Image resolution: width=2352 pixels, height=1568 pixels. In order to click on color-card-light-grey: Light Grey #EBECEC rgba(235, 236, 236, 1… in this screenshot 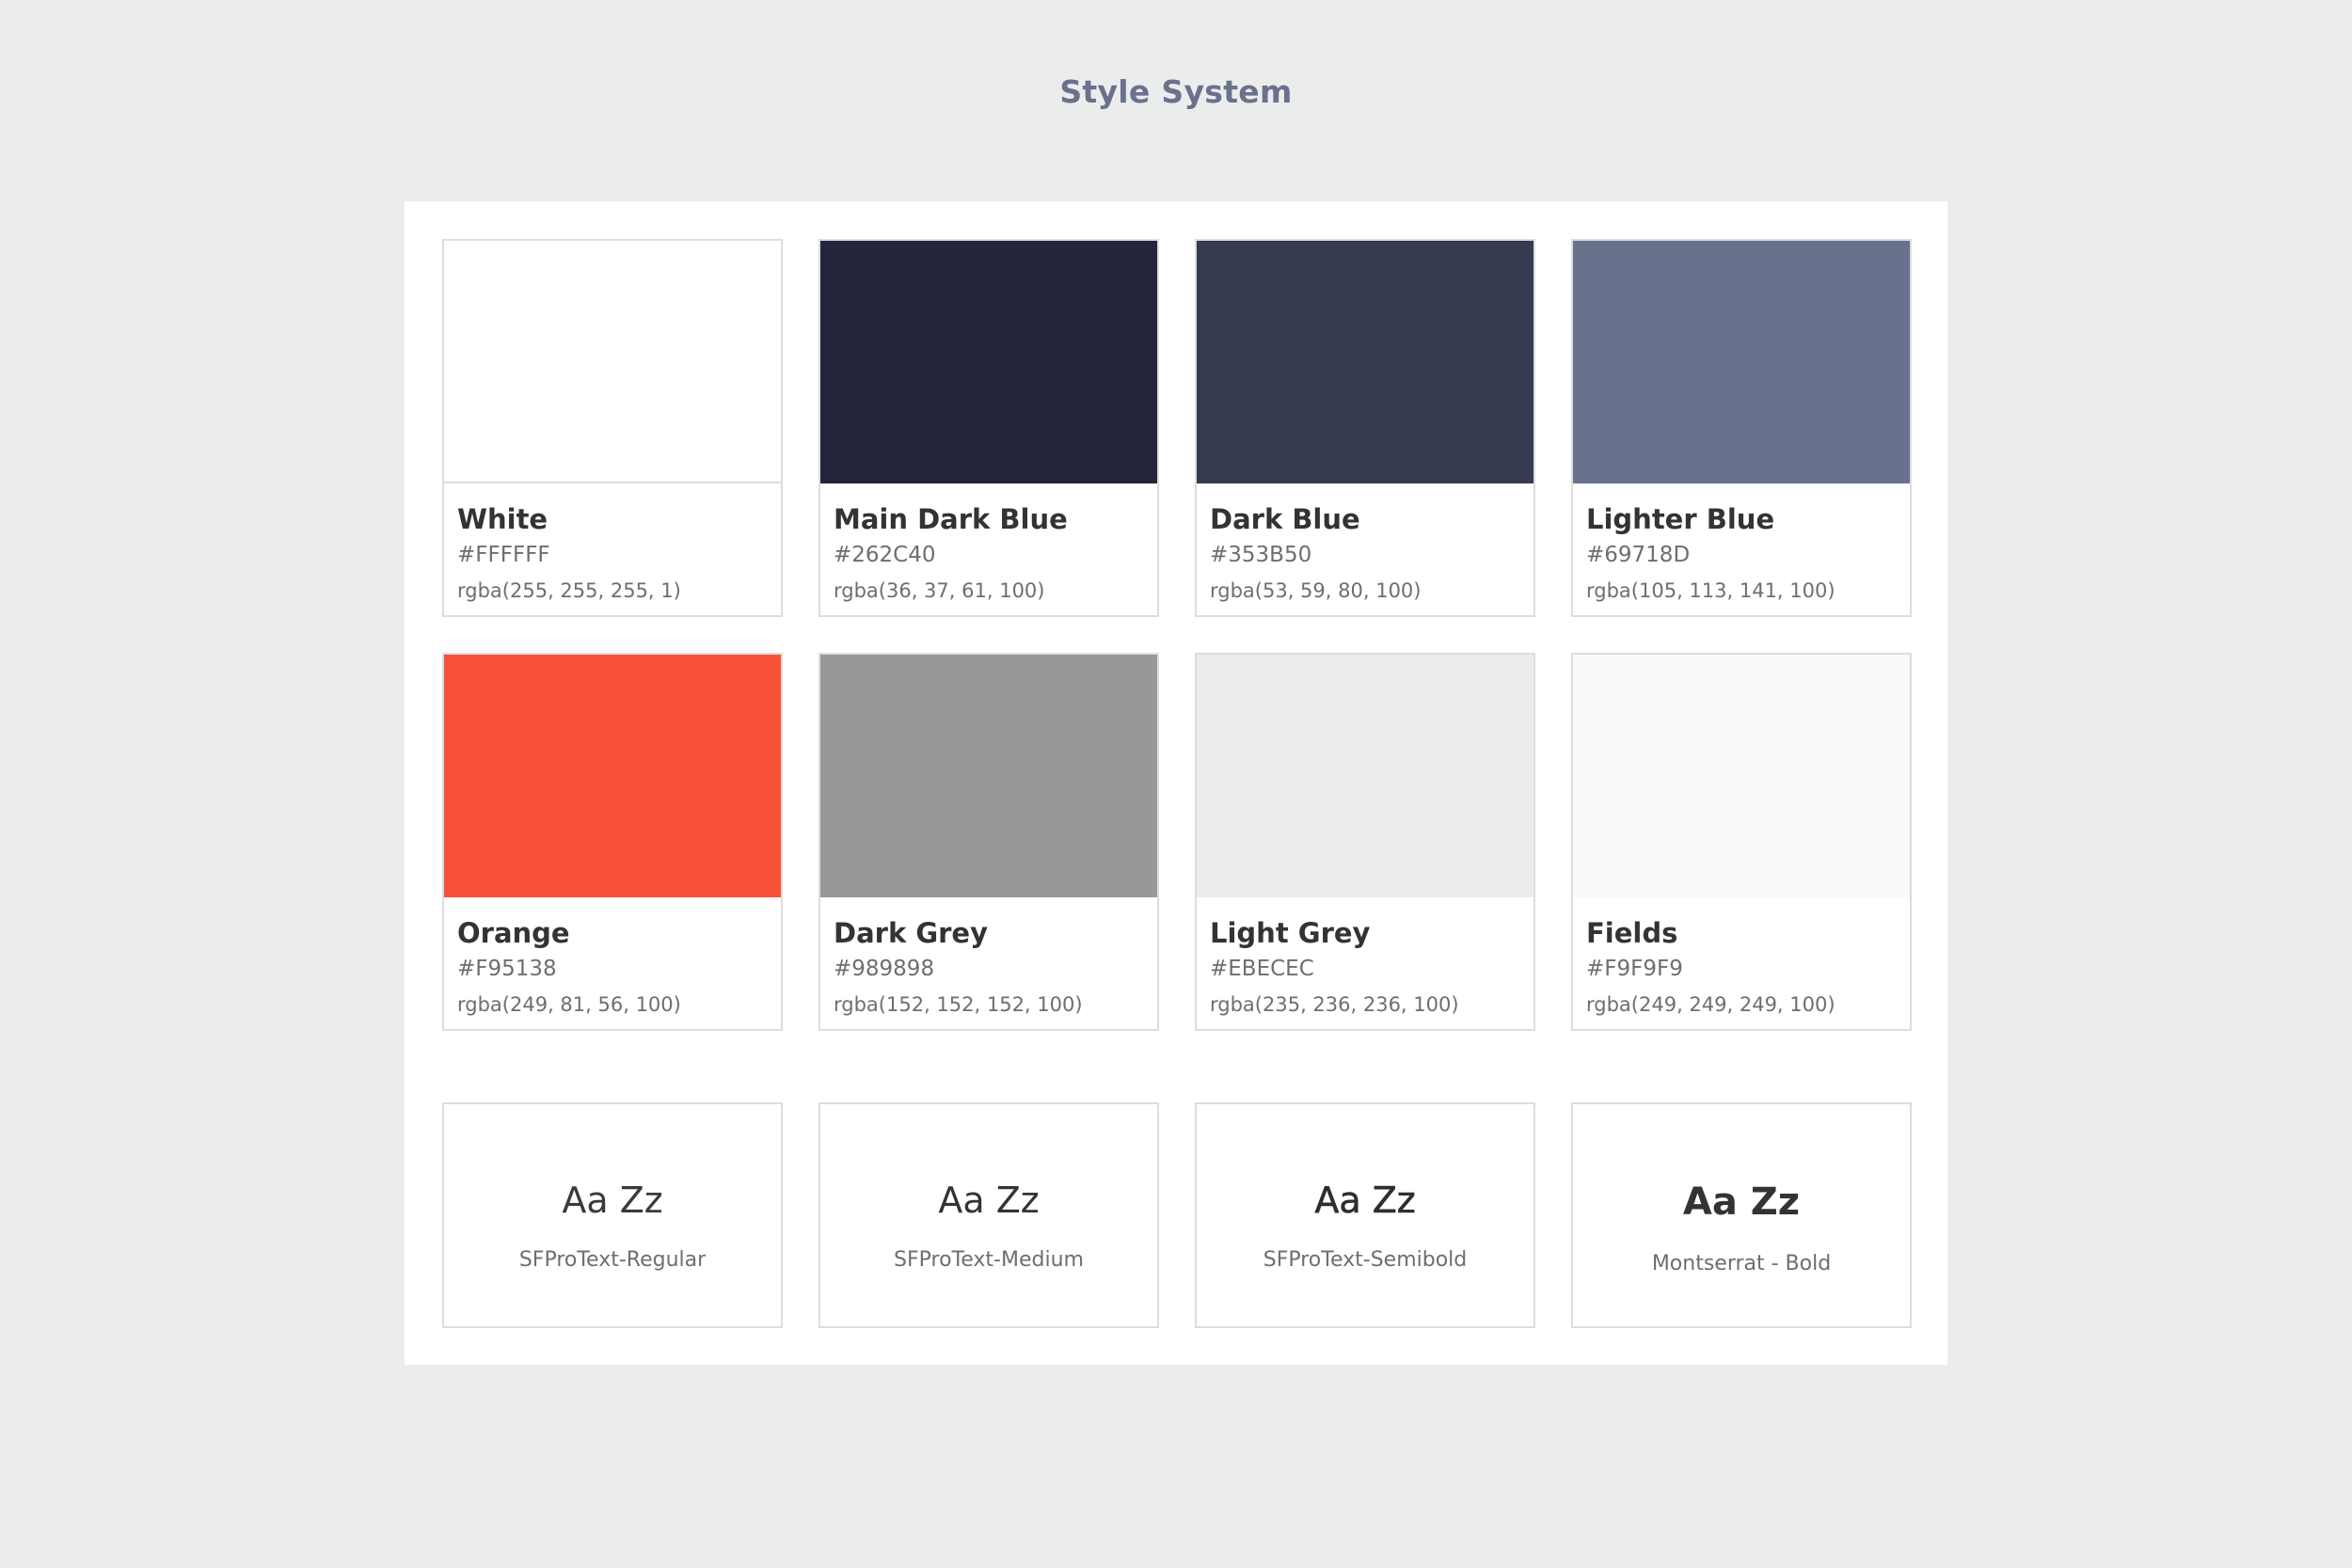, I will do `click(1365, 842)`.